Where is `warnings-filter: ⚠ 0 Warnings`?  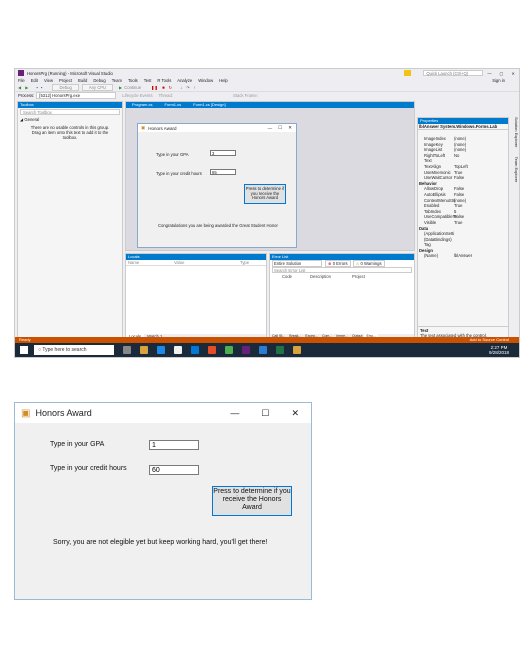 warnings-filter: ⚠ 0 Warnings is located at coordinates (368, 263).